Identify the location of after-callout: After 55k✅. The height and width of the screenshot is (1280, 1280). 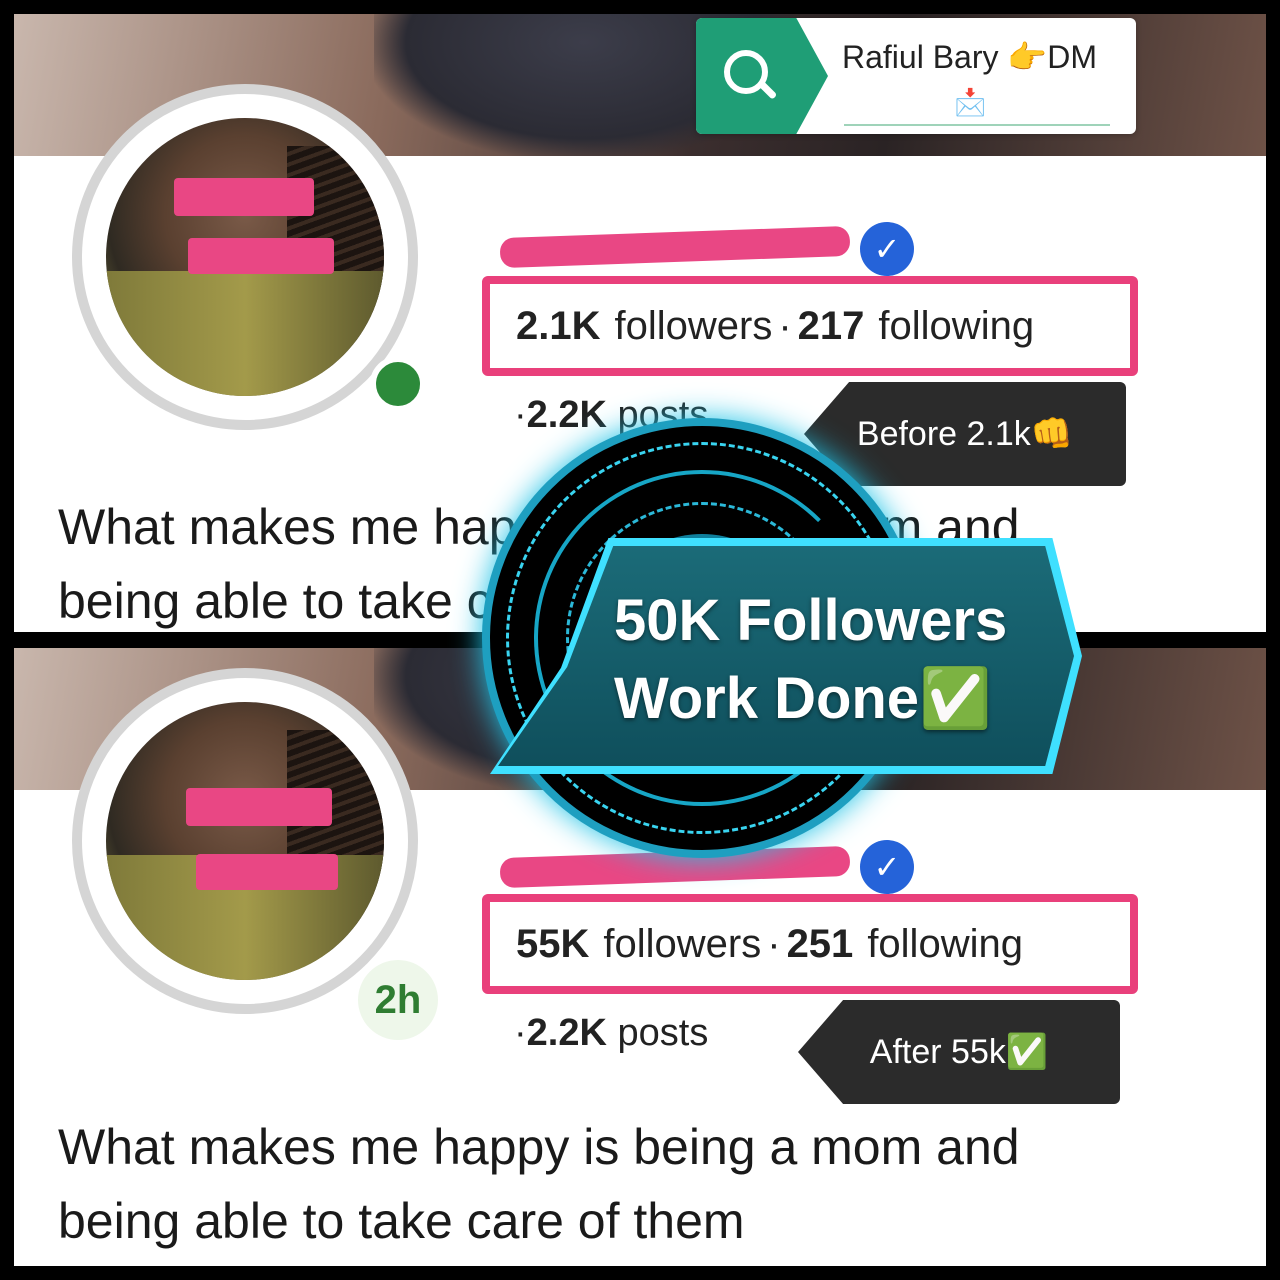
(959, 1052).